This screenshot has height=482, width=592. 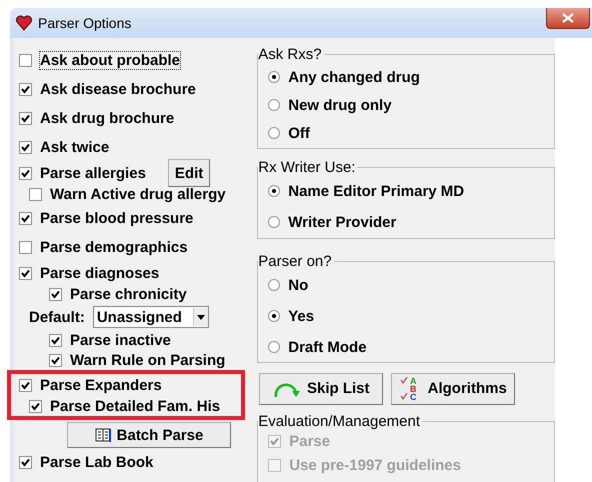 What do you see at coordinates (101, 385) in the screenshot?
I see `checkbox-label: Parse Expanders` at bounding box center [101, 385].